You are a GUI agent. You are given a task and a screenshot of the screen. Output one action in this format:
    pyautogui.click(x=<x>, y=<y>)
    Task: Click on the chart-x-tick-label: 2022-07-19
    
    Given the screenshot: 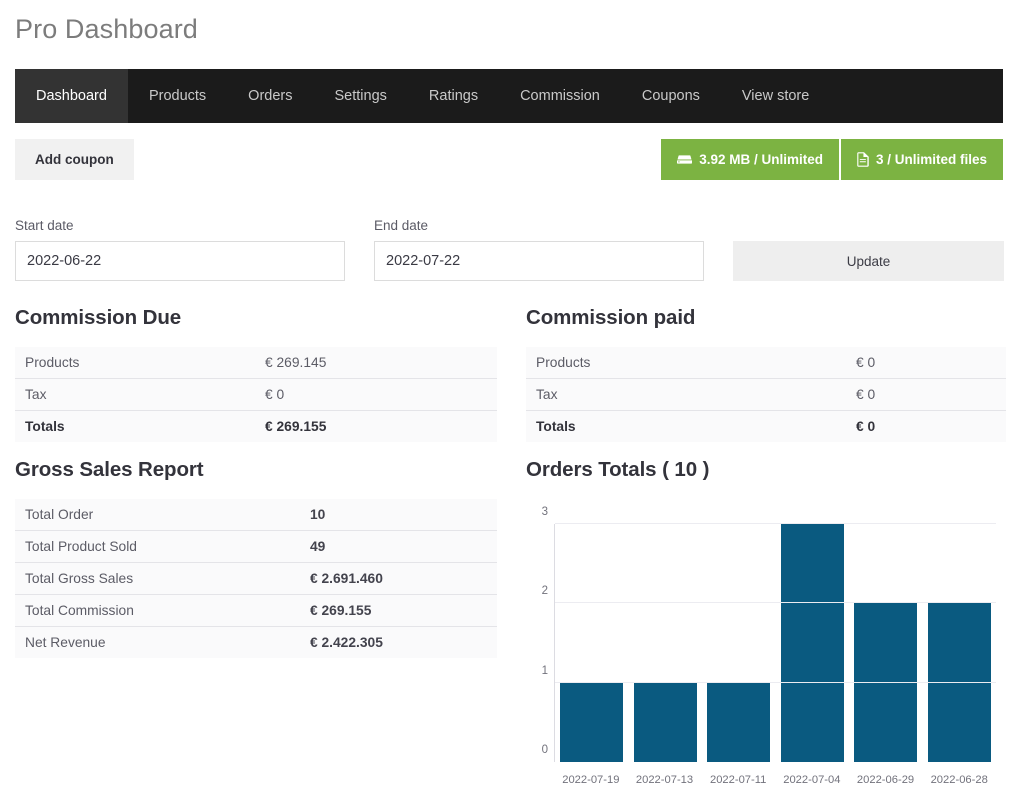 What is the action you would take?
    pyautogui.click(x=591, y=780)
    